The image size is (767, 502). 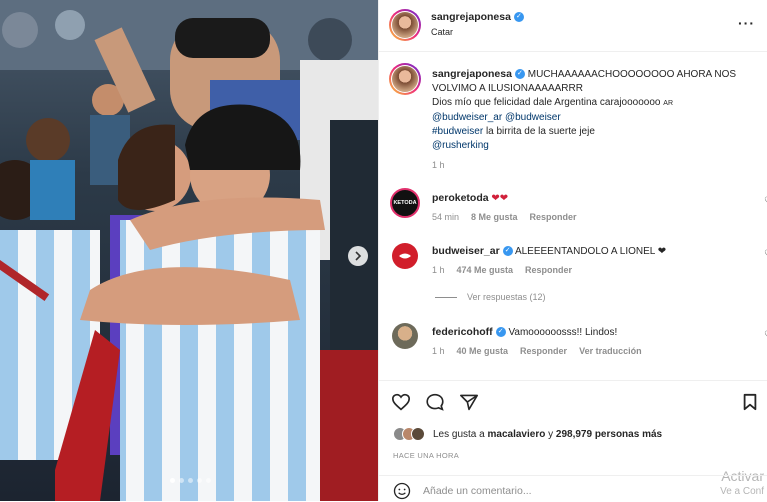 I want to click on mention-link: @budweiser_ar, so click(x=467, y=117).